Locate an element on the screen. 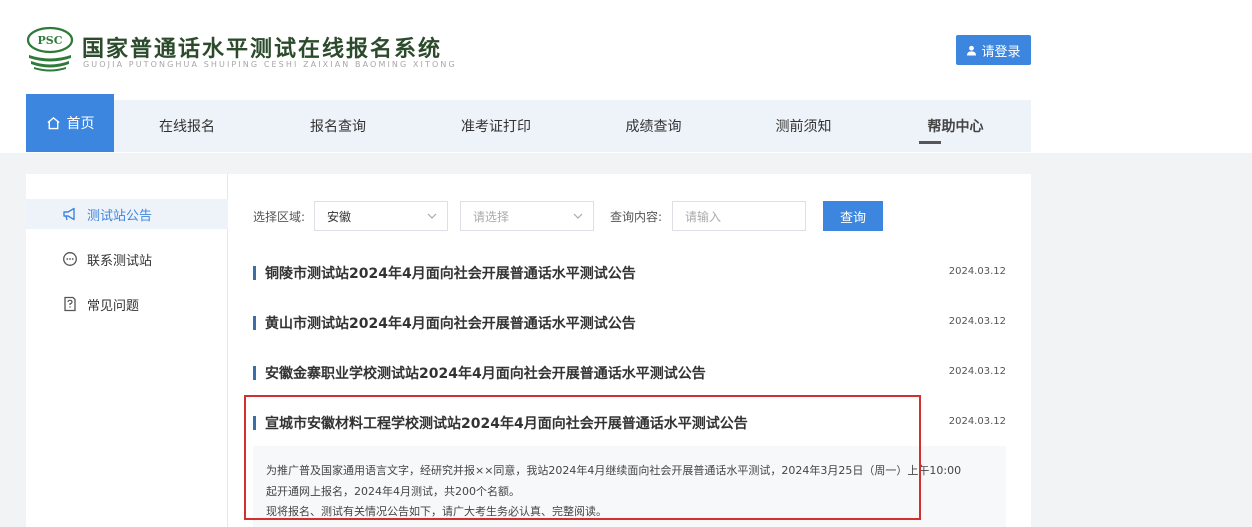  megaphone-icon is located at coordinates (69, 214).